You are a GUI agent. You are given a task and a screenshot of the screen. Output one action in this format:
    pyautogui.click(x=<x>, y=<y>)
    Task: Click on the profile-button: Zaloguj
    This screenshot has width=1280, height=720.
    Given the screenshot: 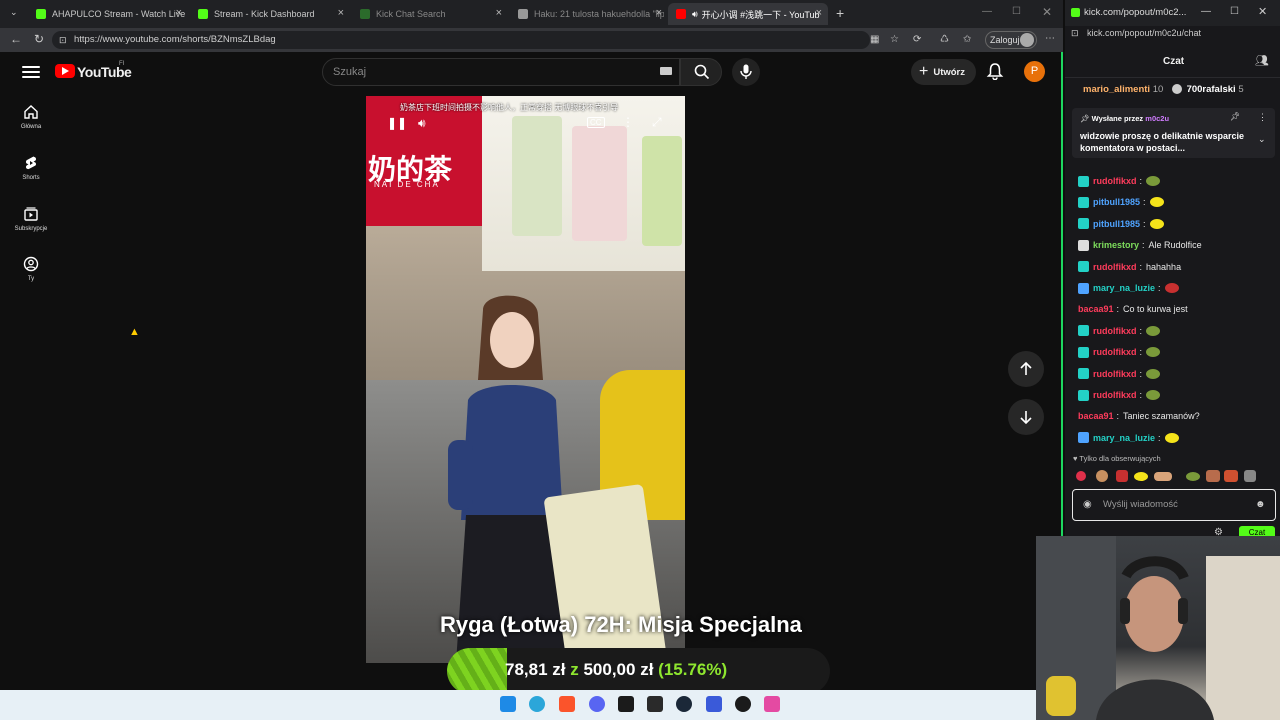 What is the action you would take?
    pyautogui.click(x=1011, y=40)
    